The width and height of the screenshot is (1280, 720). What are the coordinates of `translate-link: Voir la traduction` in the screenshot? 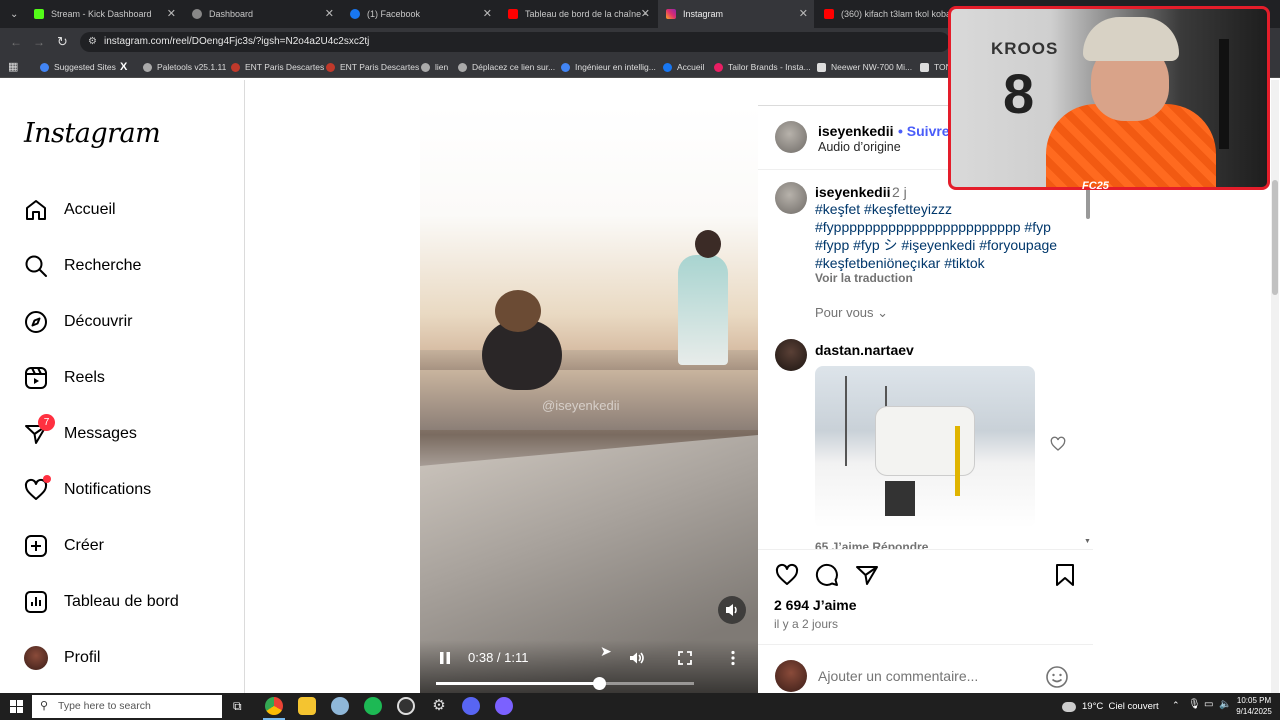 It's located at (864, 278).